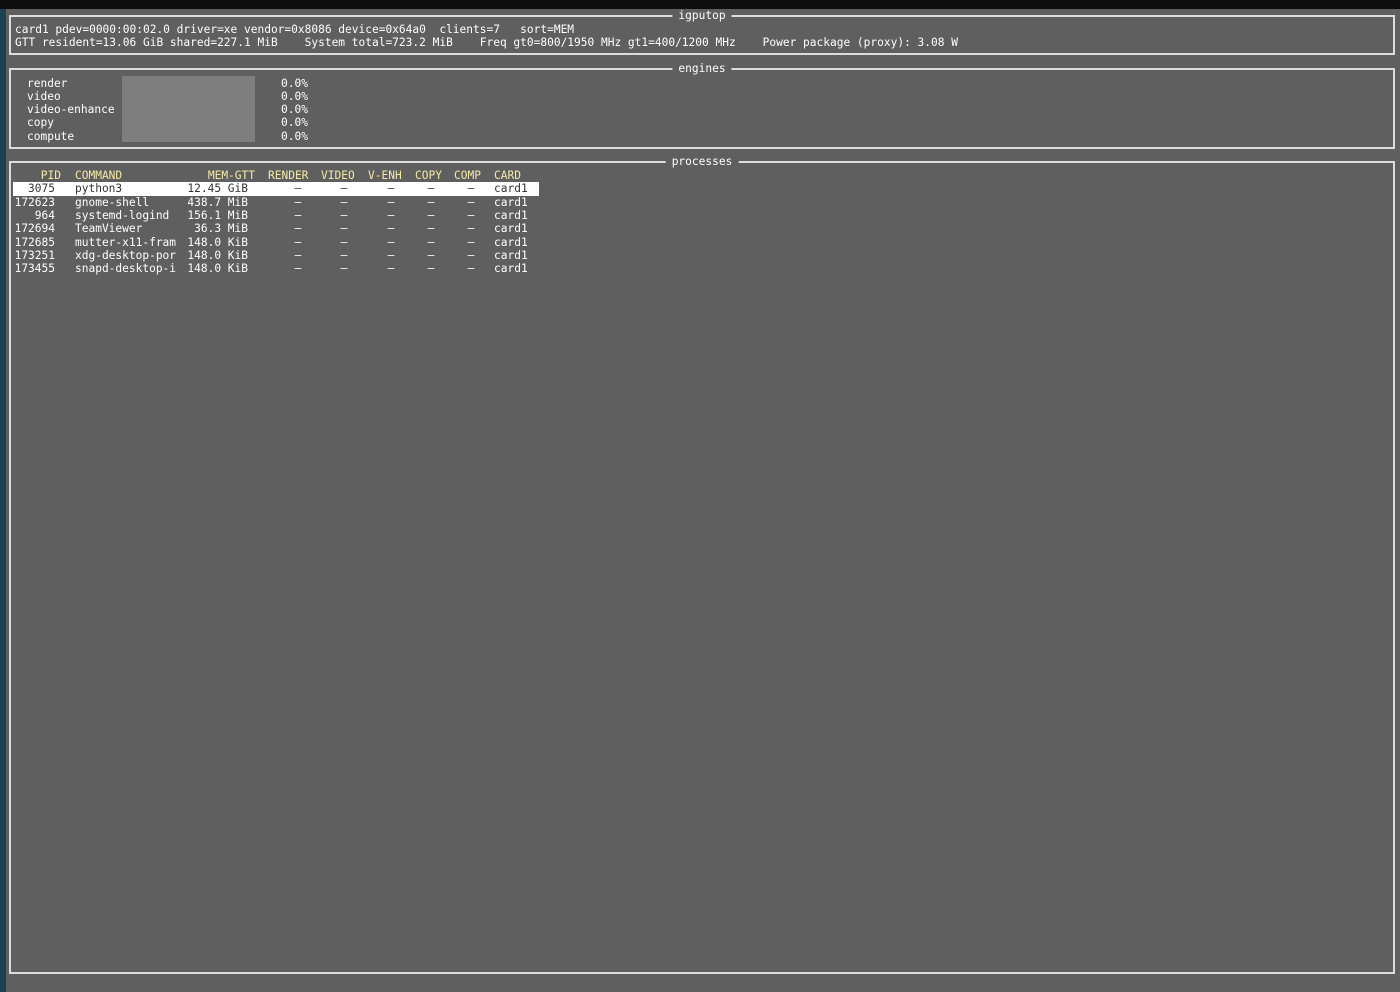  What do you see at coordinates (467, 175) in the screenshot?
I see `column-header-comp: COMP` at bounding box center [467, 175].